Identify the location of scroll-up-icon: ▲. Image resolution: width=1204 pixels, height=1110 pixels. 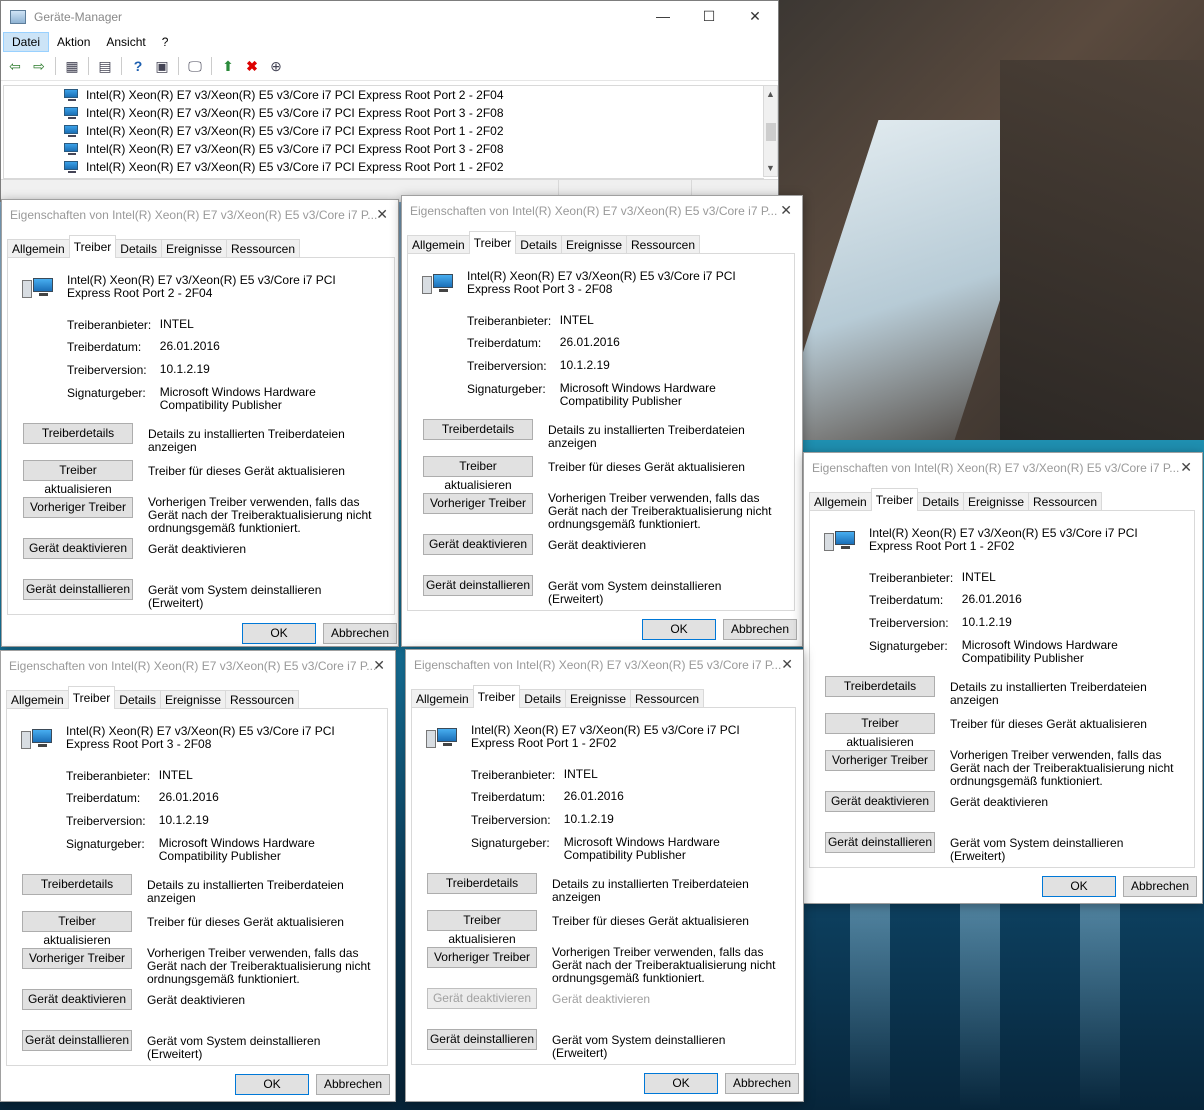
(770, 94).